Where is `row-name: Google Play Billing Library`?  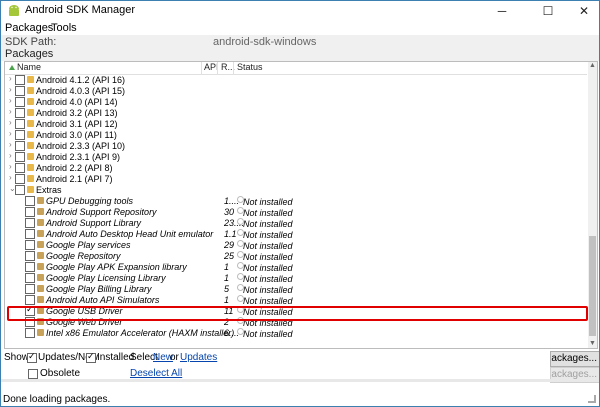 row-name: Google Play Billing Library is located at coordinates (99, 289).